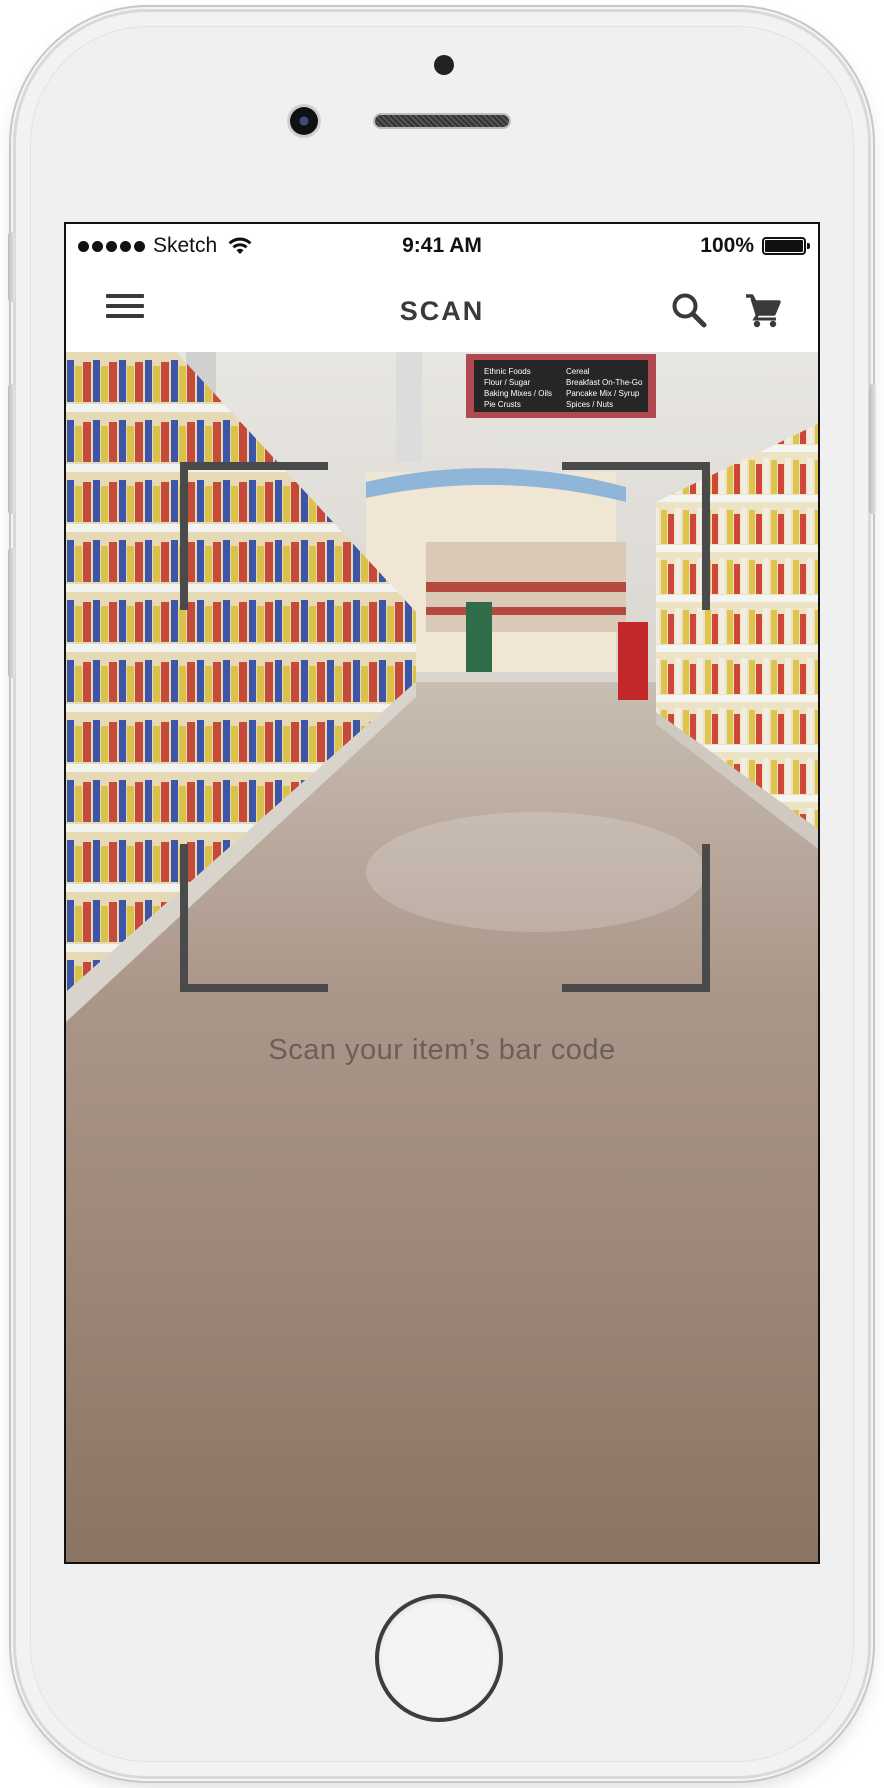 The image size is (884, 1788). What do you see at coordinates (578, 371) in the screenshot?
I see `sign-right-0: Cereal` at bounding box center [578, 371].